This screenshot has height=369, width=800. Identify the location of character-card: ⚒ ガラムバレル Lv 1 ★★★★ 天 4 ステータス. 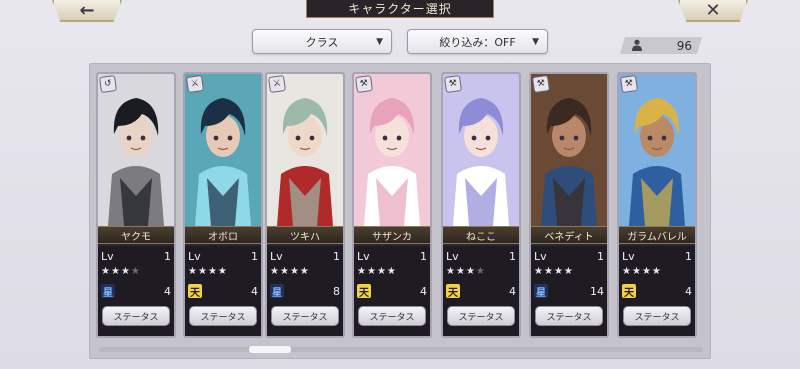
(657, 205).